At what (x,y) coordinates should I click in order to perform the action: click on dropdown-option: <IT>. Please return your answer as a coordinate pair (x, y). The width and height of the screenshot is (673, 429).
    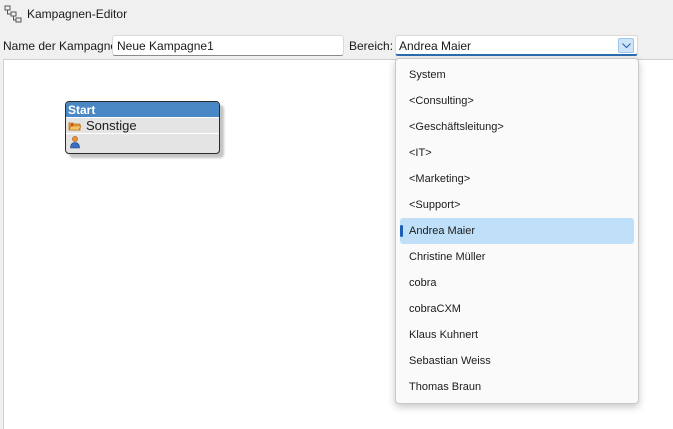
    Looking at the image, I should click on (517, 153).